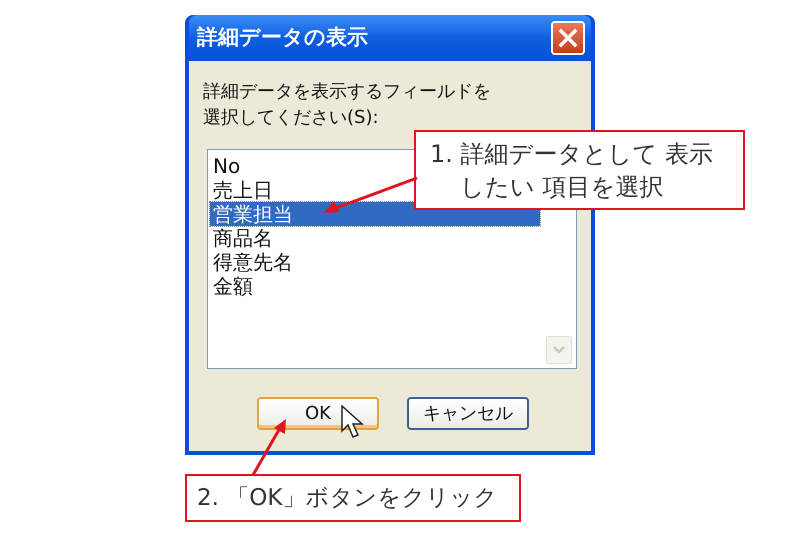 This screenshot has width=800, height=536. What do you see at coordinates (347, 92) in the screenshot?
I see `prompt-text: 詳細データを表示するフィールドを` at bounding box center [347, 92].